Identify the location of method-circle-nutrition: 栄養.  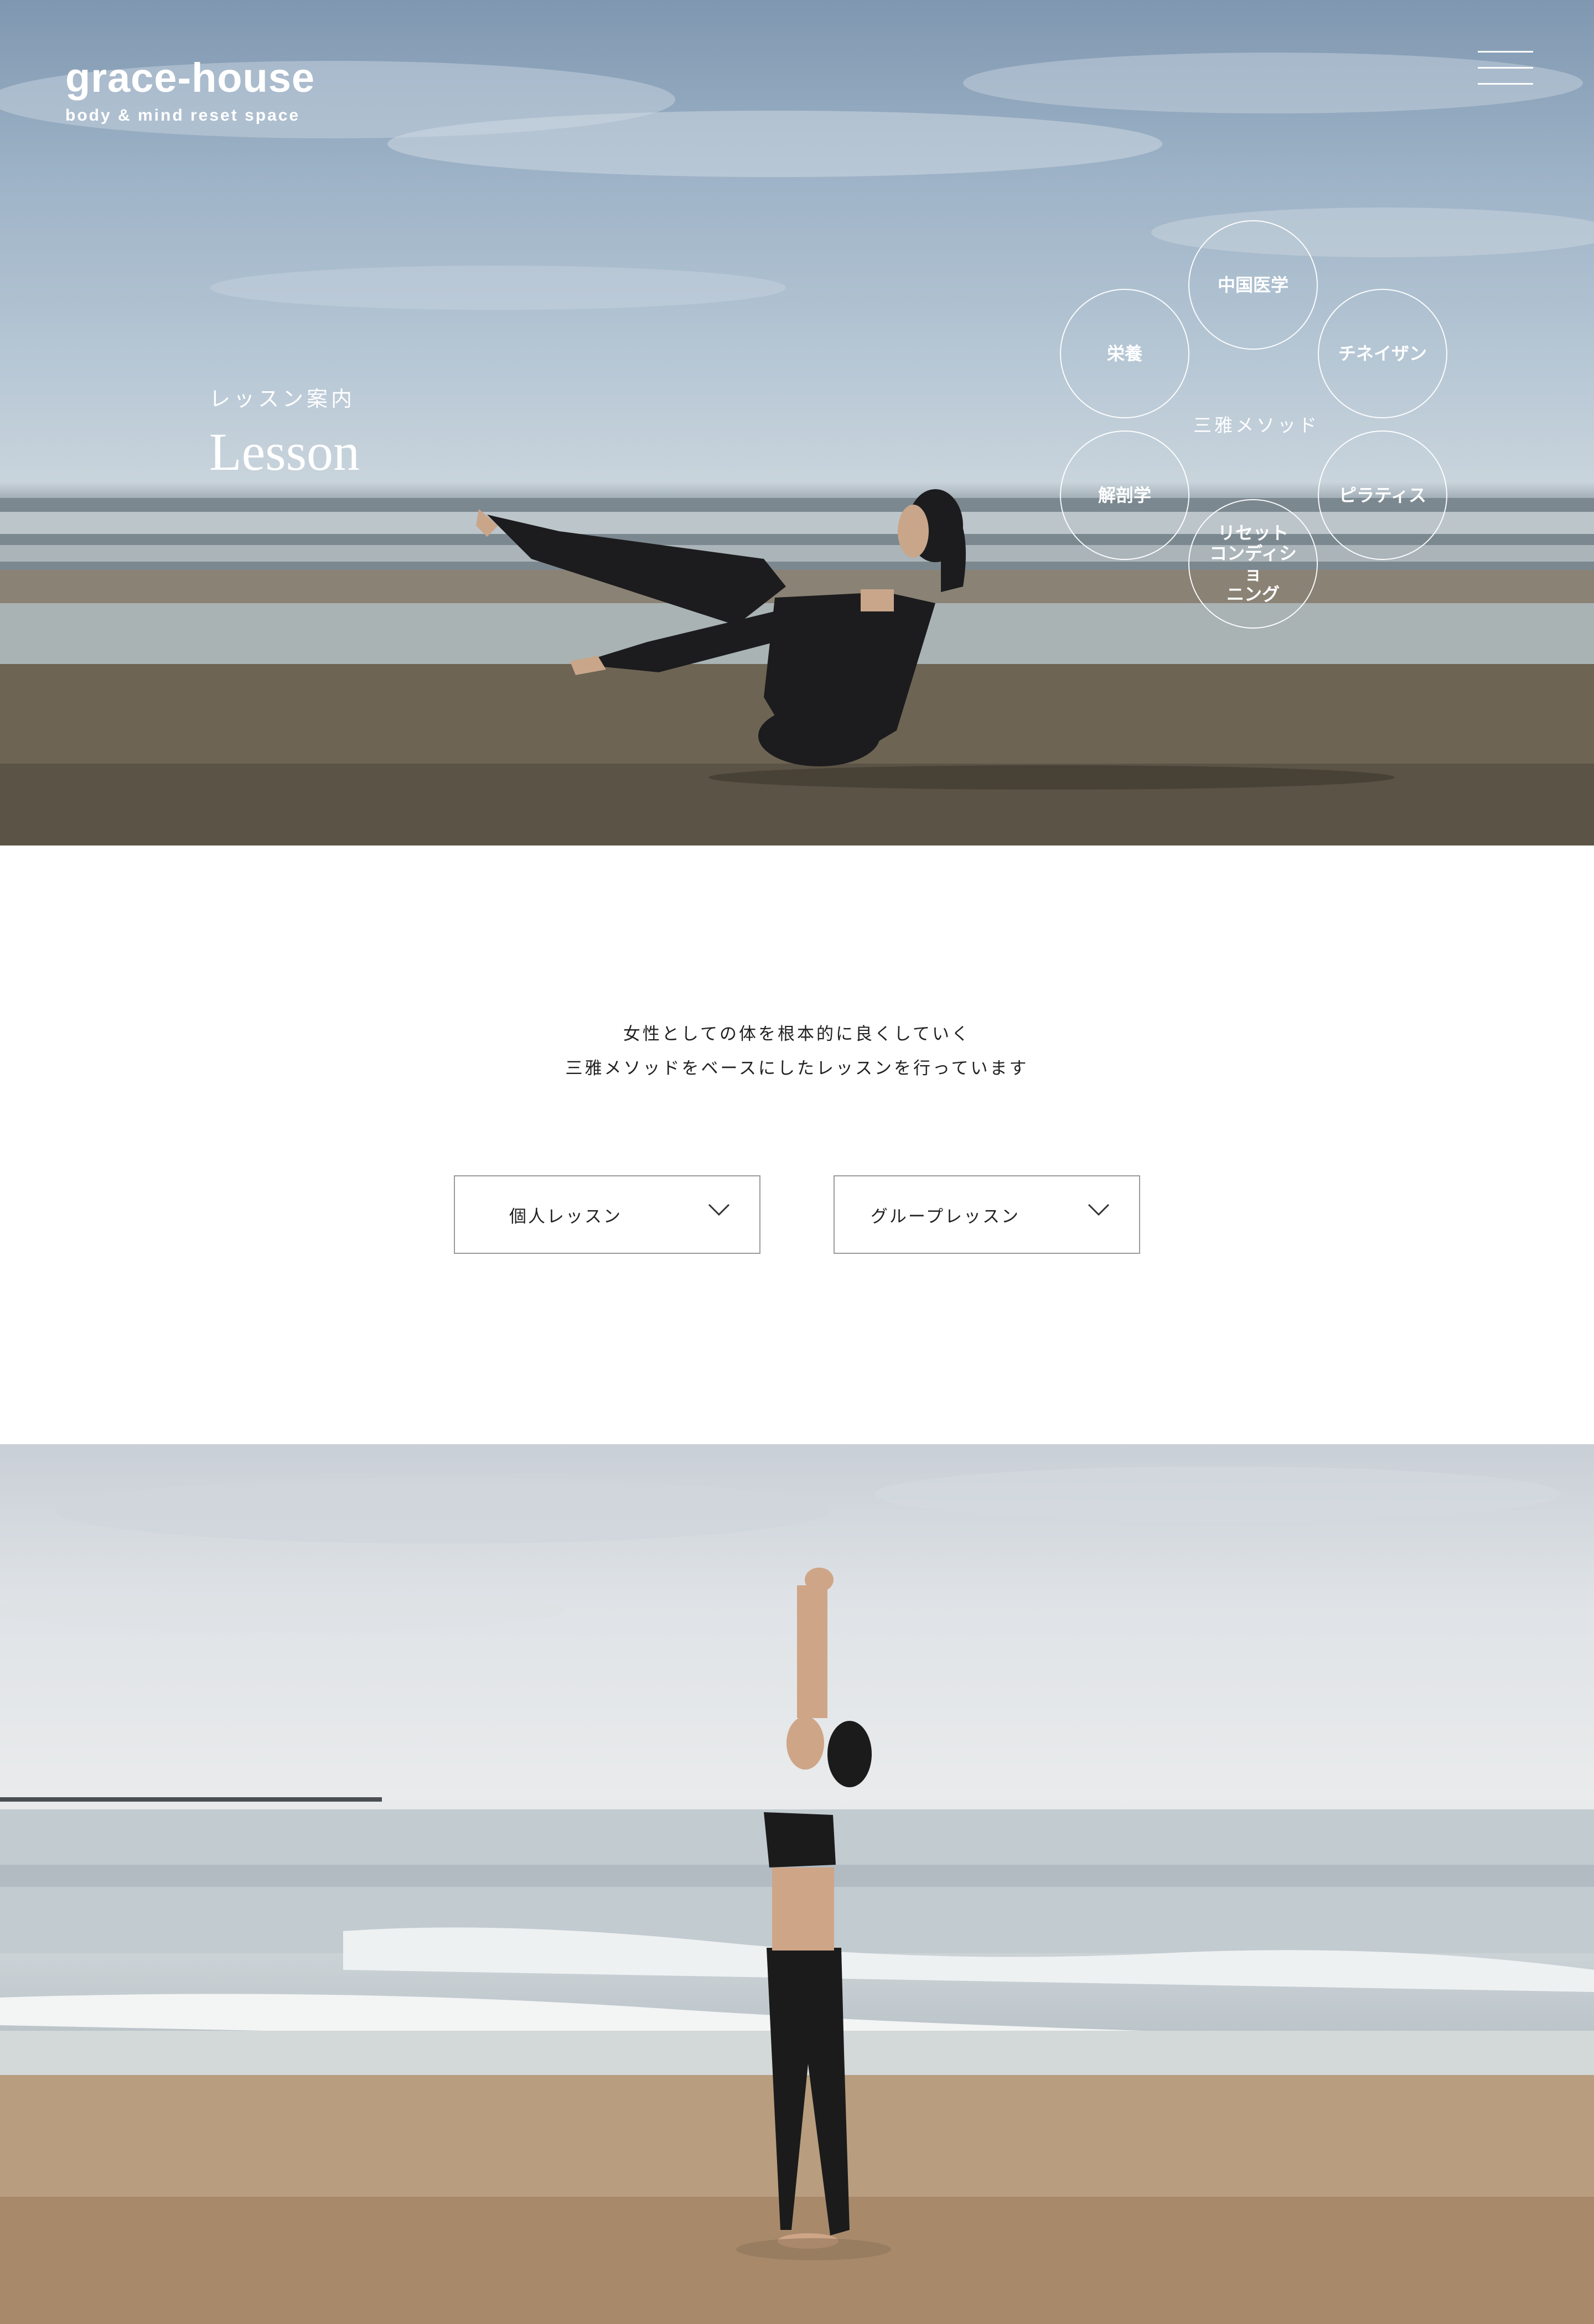
(1124, 354).